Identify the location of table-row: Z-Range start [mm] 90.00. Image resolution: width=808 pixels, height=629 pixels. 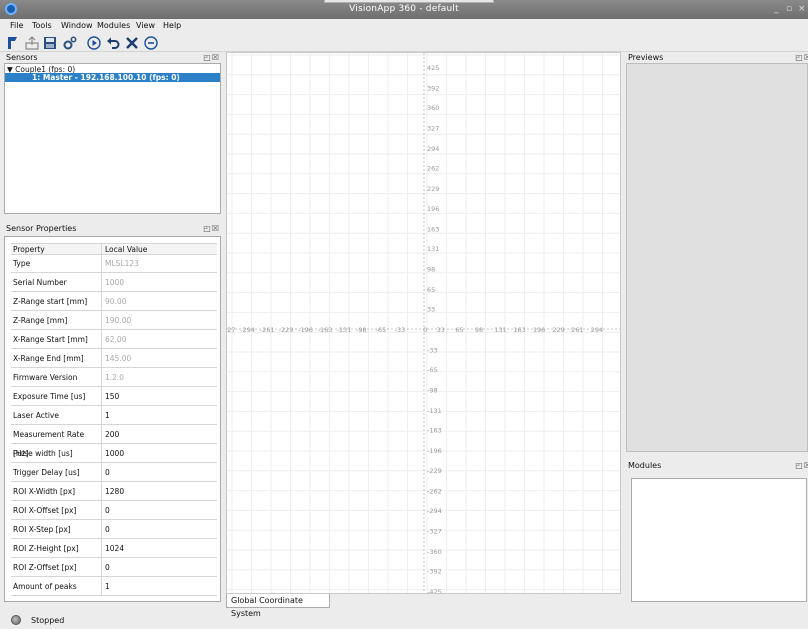
(114, 301).